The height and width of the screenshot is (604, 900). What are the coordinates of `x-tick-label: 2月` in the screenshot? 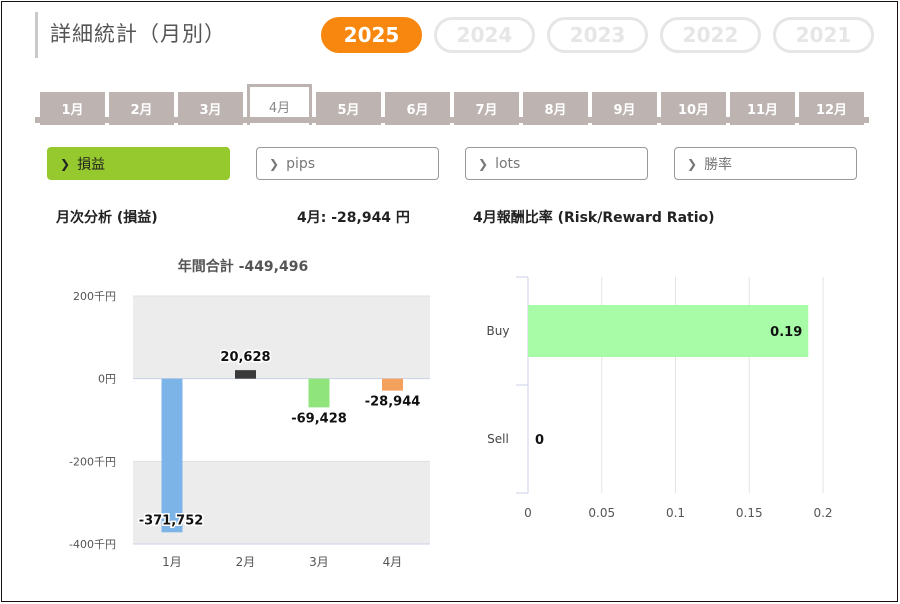 It's located at (246, 562).